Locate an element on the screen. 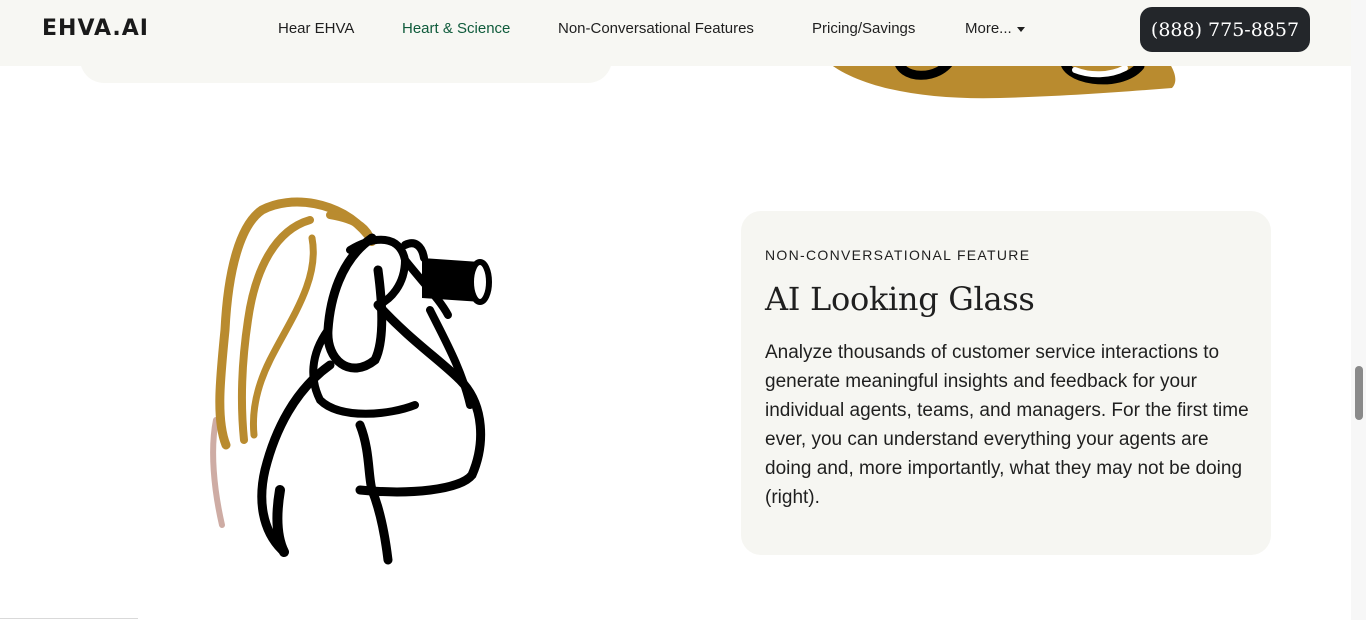 This screenshot has height=620, width=1366. nav-hear-ehva: Hear EHVA is located at coordinates (316, 28).